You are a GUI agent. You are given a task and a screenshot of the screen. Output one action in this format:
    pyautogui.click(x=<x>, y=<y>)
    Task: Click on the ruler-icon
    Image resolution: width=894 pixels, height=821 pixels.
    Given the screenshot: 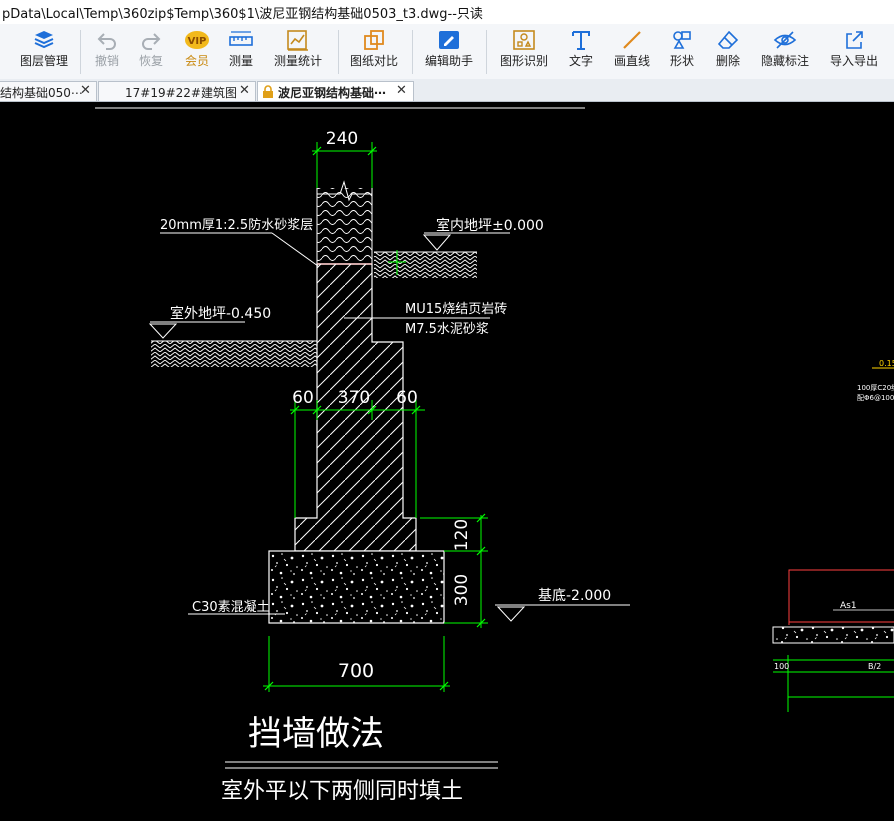 What is the action you would take?
    pyautogui.click(x=241, y=38)
    